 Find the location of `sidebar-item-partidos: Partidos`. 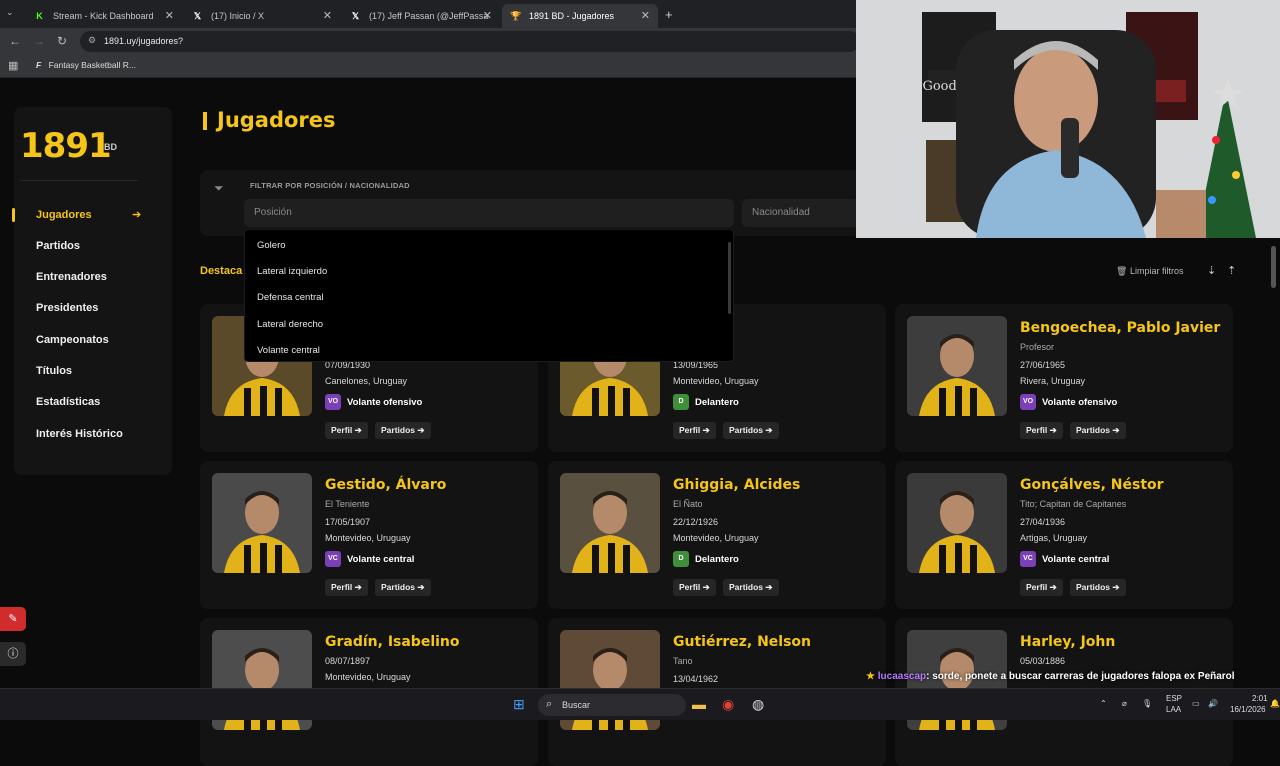

sidebar-item-partidos: Partidos is located at coordinates (58, 246).